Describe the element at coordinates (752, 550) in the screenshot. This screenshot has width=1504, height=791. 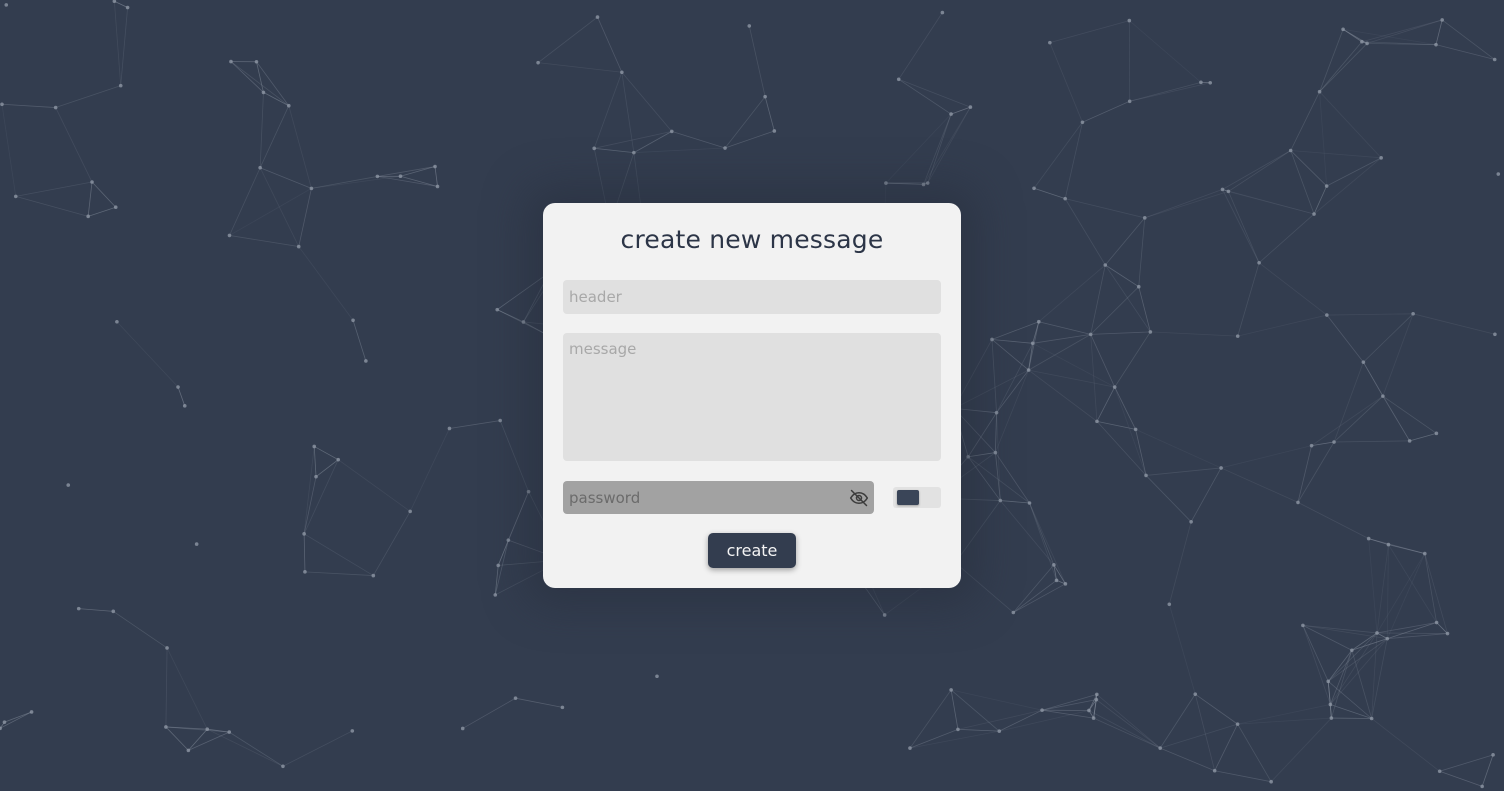
I see `create-button: create` at that location.